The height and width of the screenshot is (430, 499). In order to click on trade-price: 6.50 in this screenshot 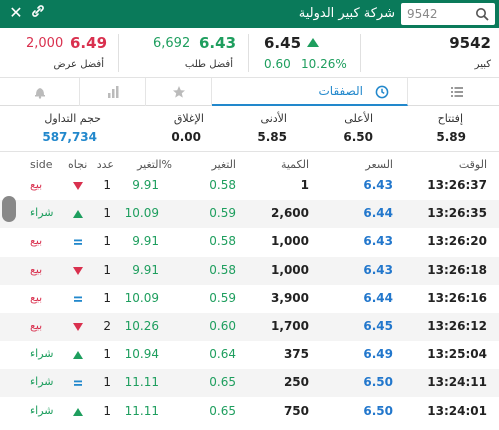, I will do `click(378, 382)`.